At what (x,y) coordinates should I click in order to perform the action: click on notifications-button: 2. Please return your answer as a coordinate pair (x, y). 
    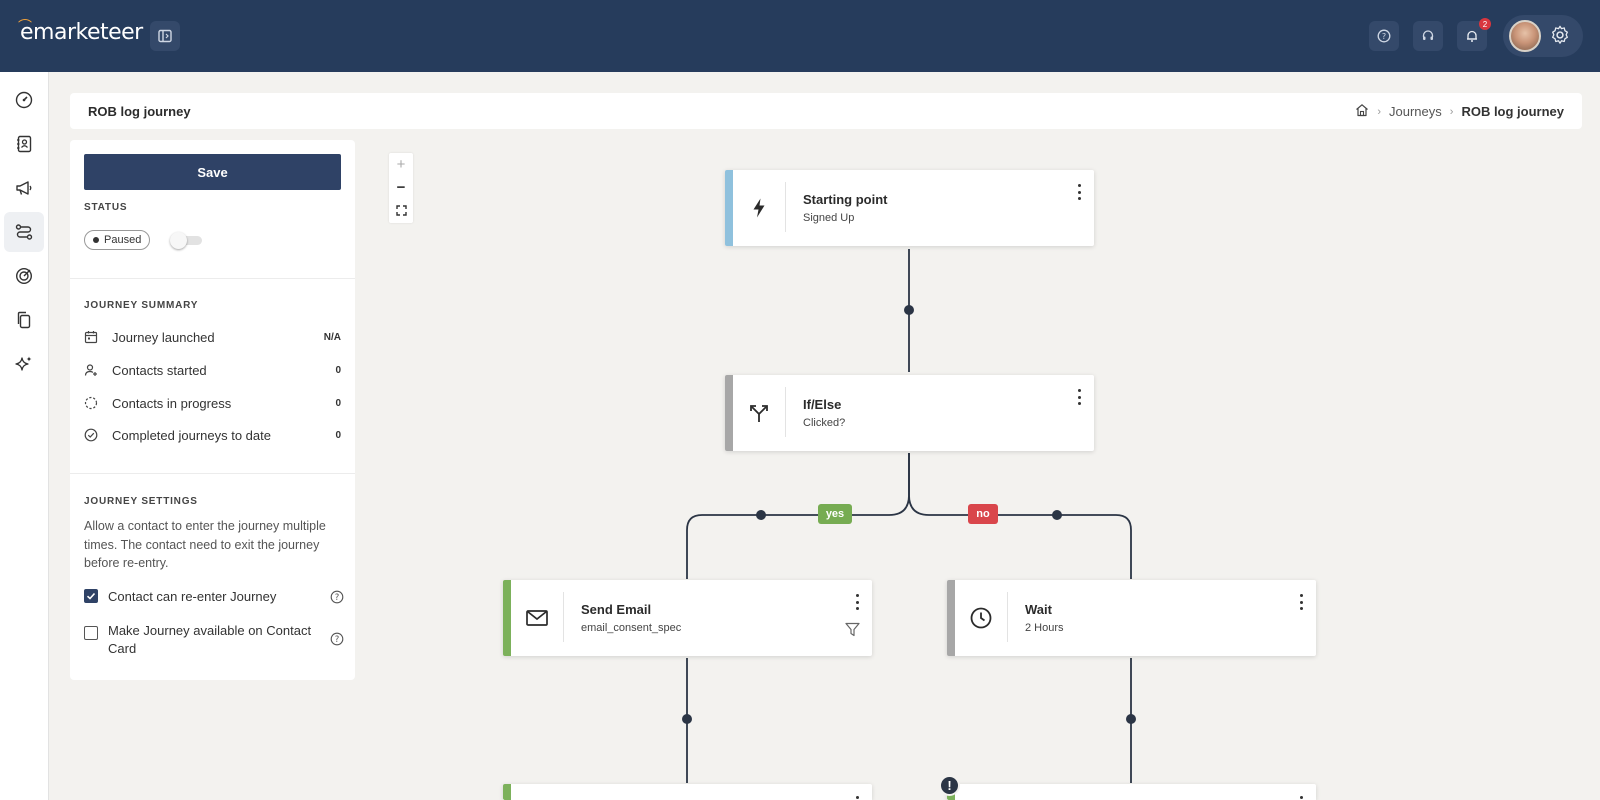
    Looking at the image, I should click on (1474, 34).